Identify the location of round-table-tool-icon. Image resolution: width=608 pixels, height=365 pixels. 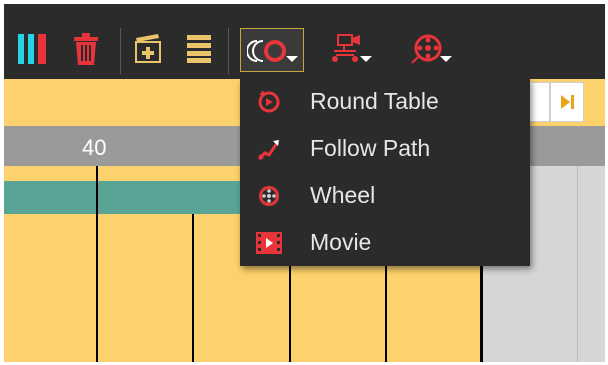
(266, 51).